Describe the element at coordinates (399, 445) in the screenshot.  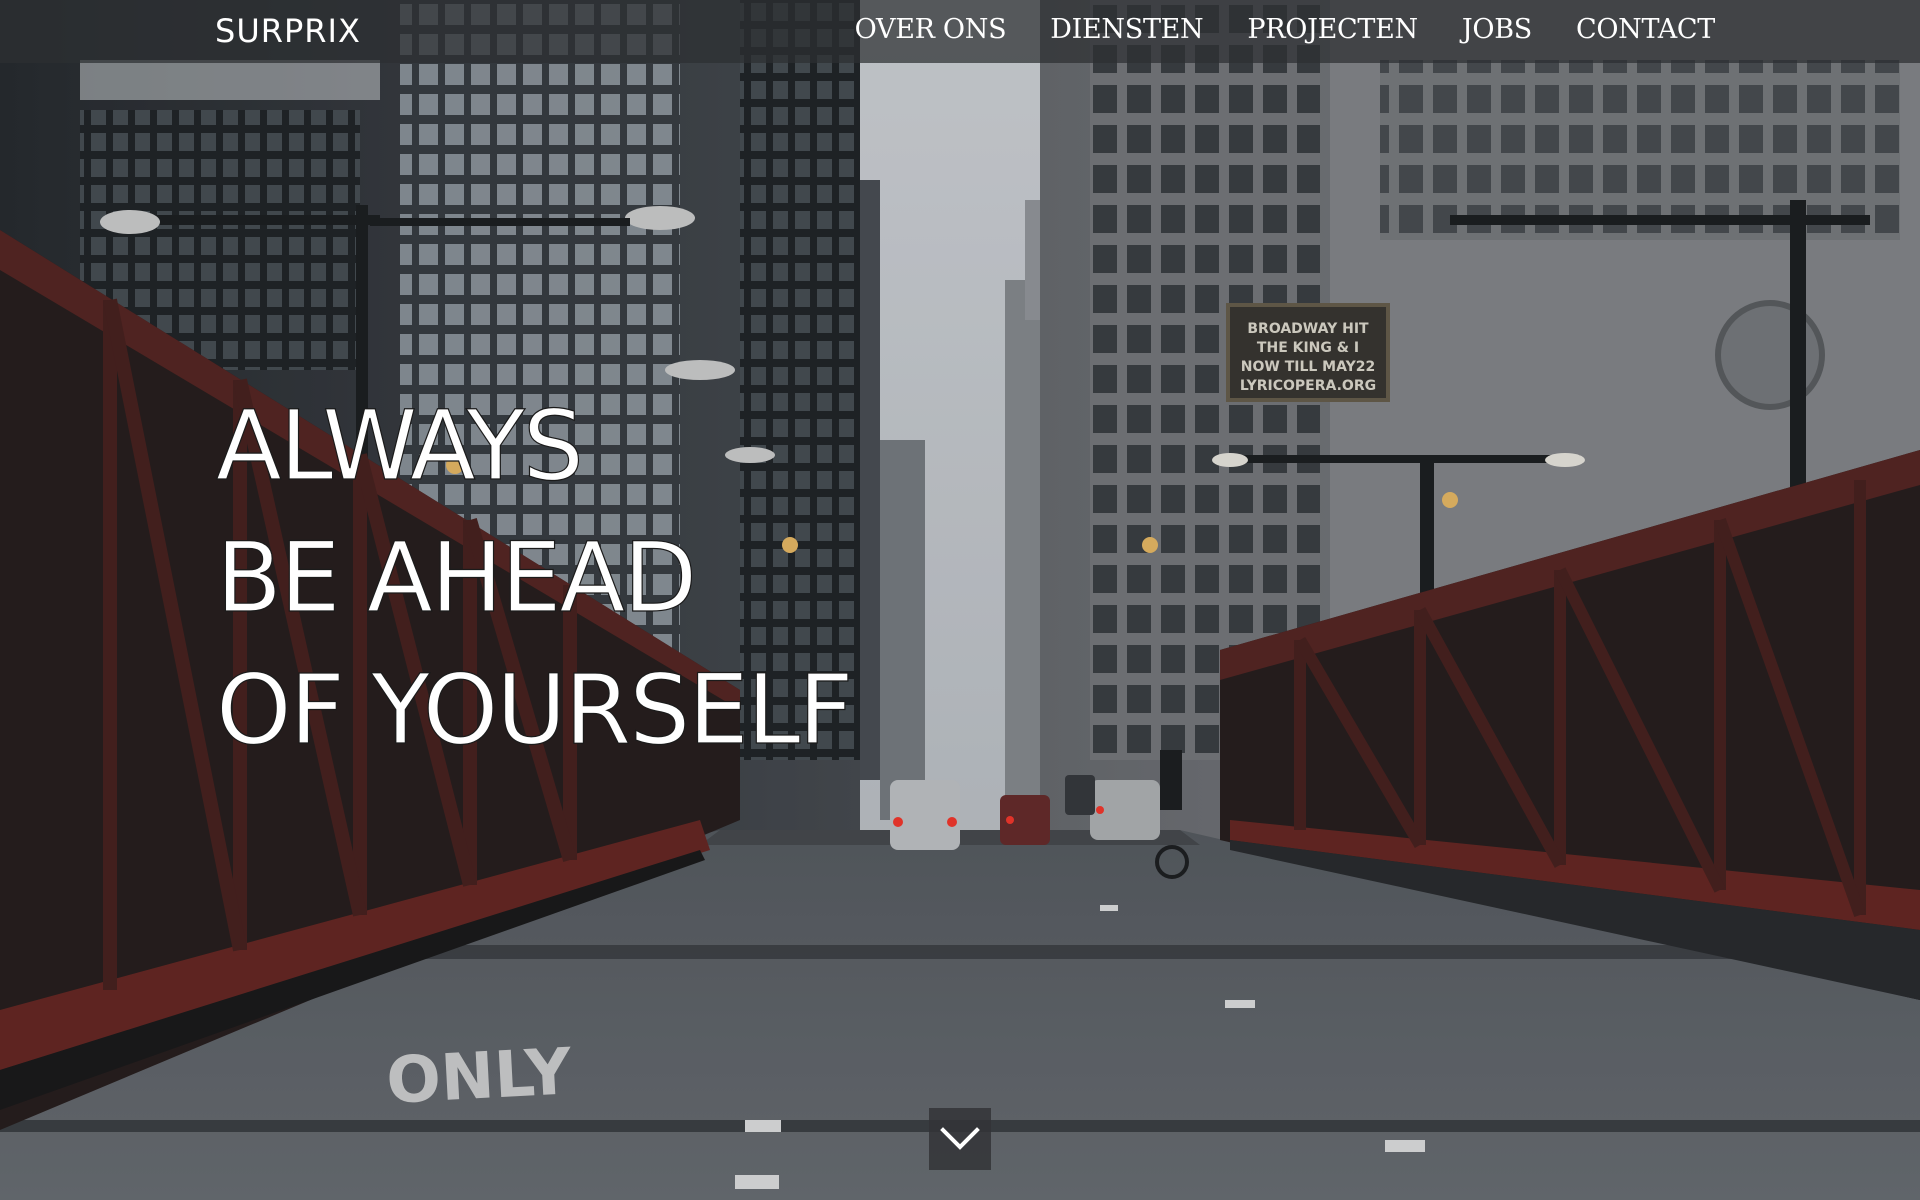
I see `headline-line-1: ALWAYS` at that location.